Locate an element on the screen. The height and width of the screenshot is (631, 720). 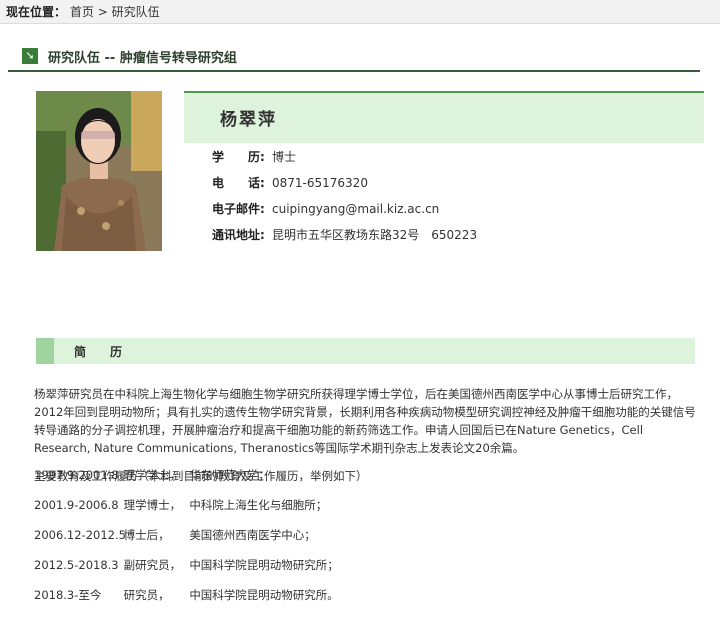
history-org: 中国科学院昆明动物研究所； is located at coordinates (264, 565).